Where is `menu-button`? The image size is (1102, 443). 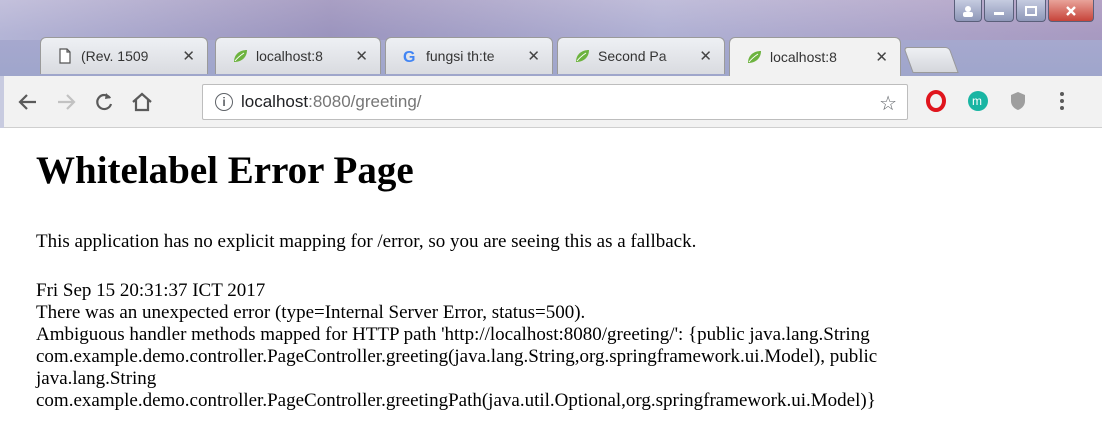 menu-button is located at coordinates (1062, 101).